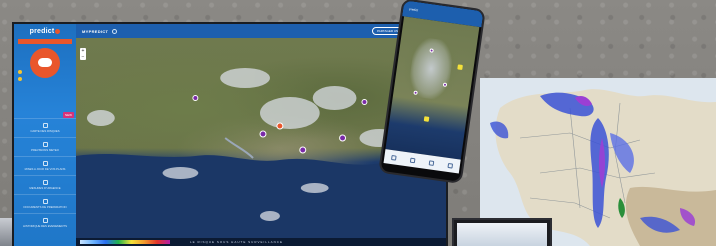 This screenshot has height=246, width=716. I want to click on sidebar-item-risk-map: CARTE DES RISQUES, so click(45, 127).